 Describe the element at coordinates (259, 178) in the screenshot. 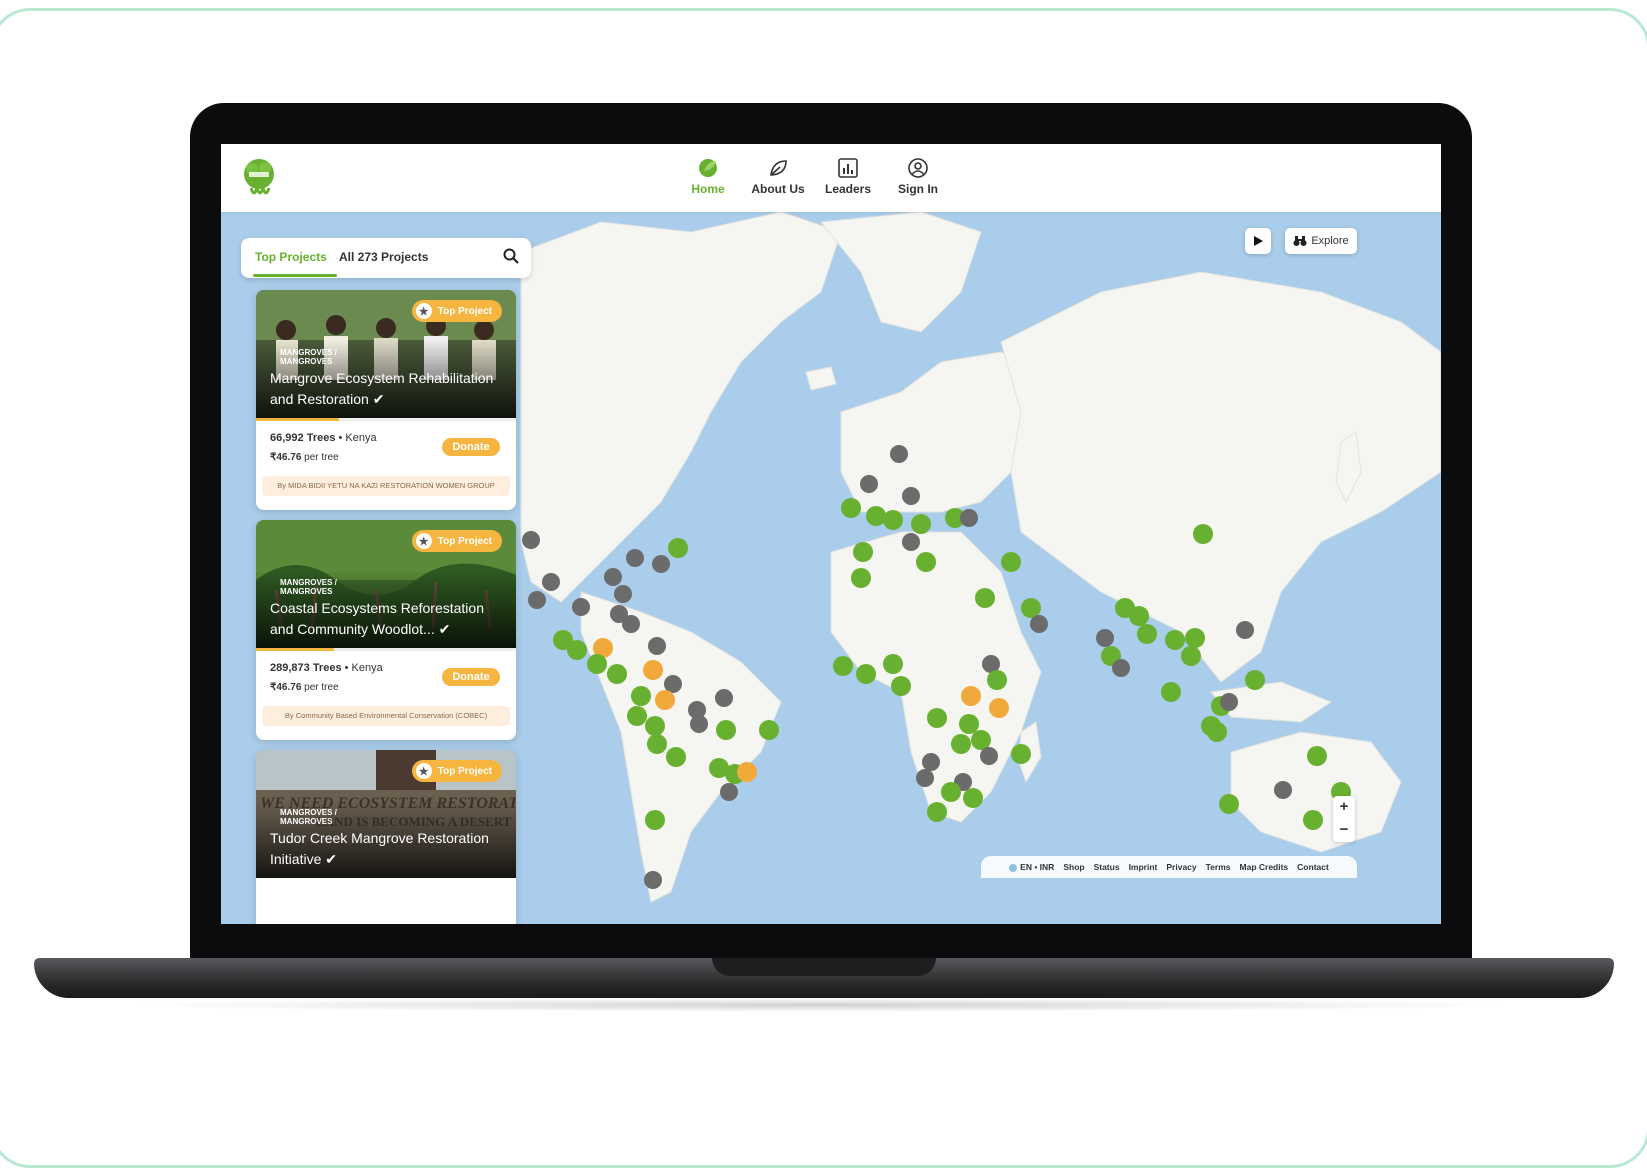

I see `plant-for-the-planet-logo` at that location.